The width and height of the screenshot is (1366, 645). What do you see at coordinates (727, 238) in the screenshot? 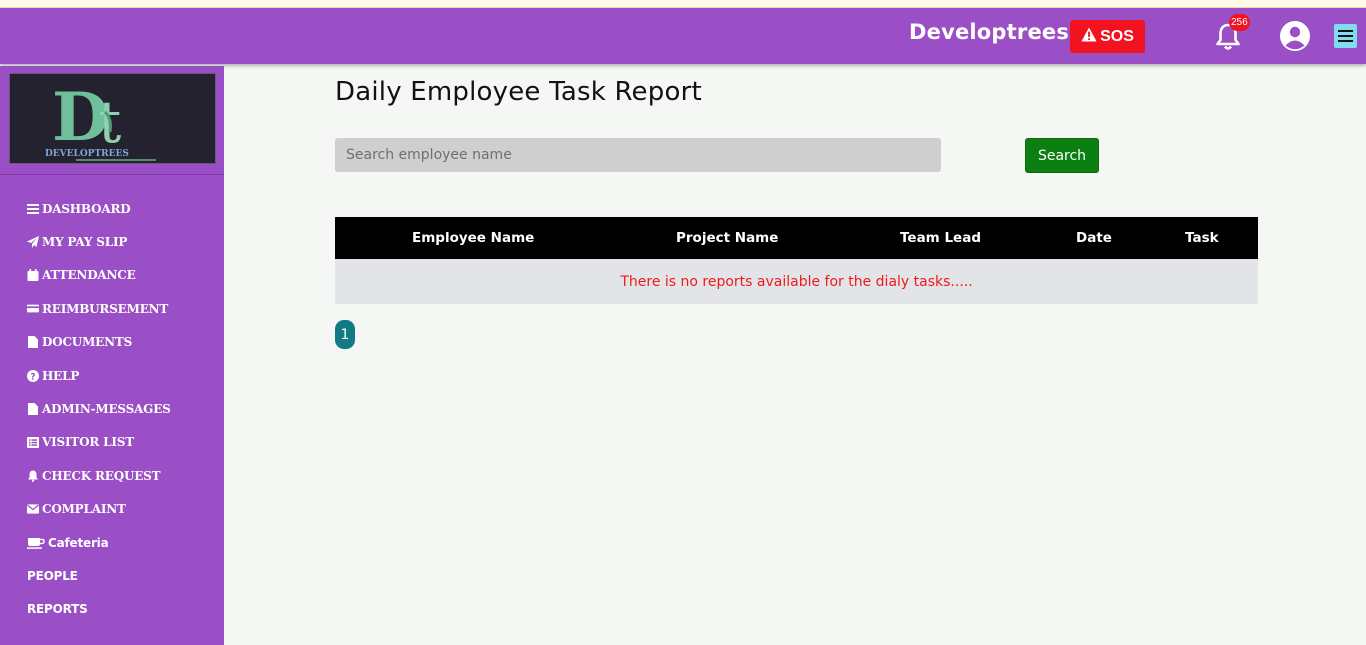
I see `column-header-project-name: Project Name` at bounding box center [727, 238].